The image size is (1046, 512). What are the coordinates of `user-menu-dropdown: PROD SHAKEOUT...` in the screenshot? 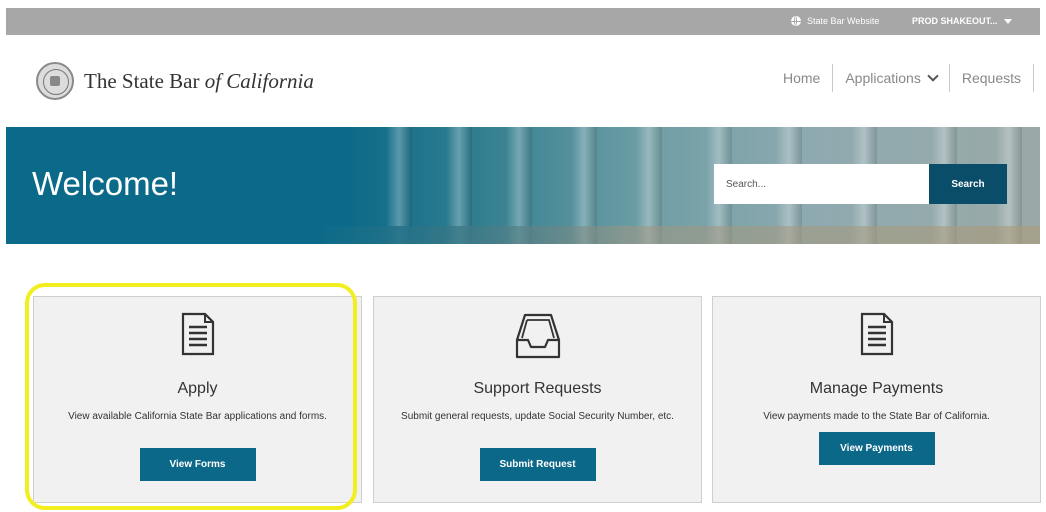 It's located at (962, 21).